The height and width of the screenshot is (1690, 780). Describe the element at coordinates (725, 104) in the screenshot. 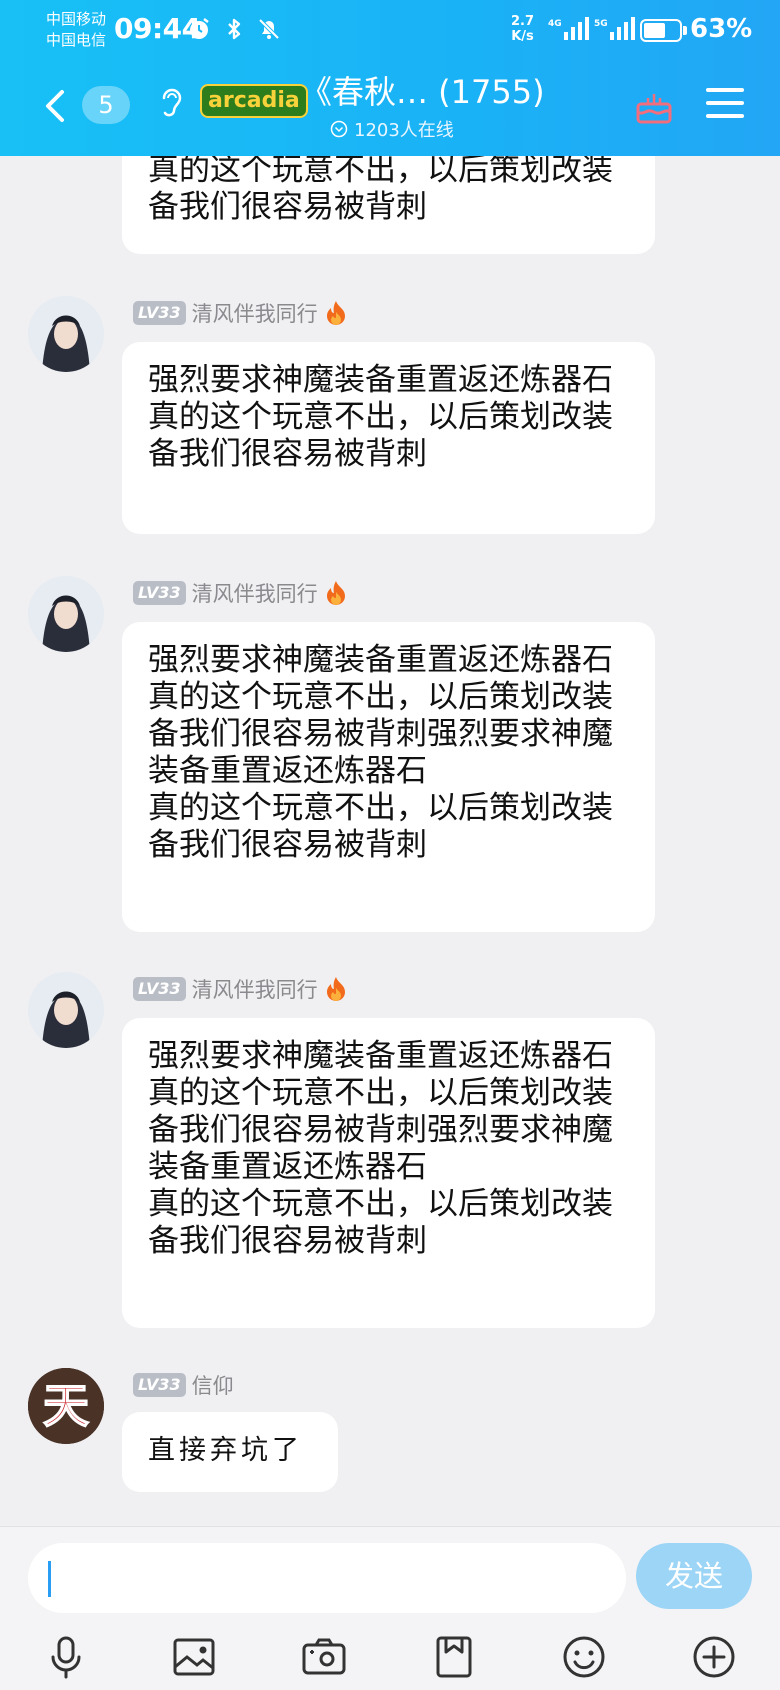

I see `menu-icon` at that location.